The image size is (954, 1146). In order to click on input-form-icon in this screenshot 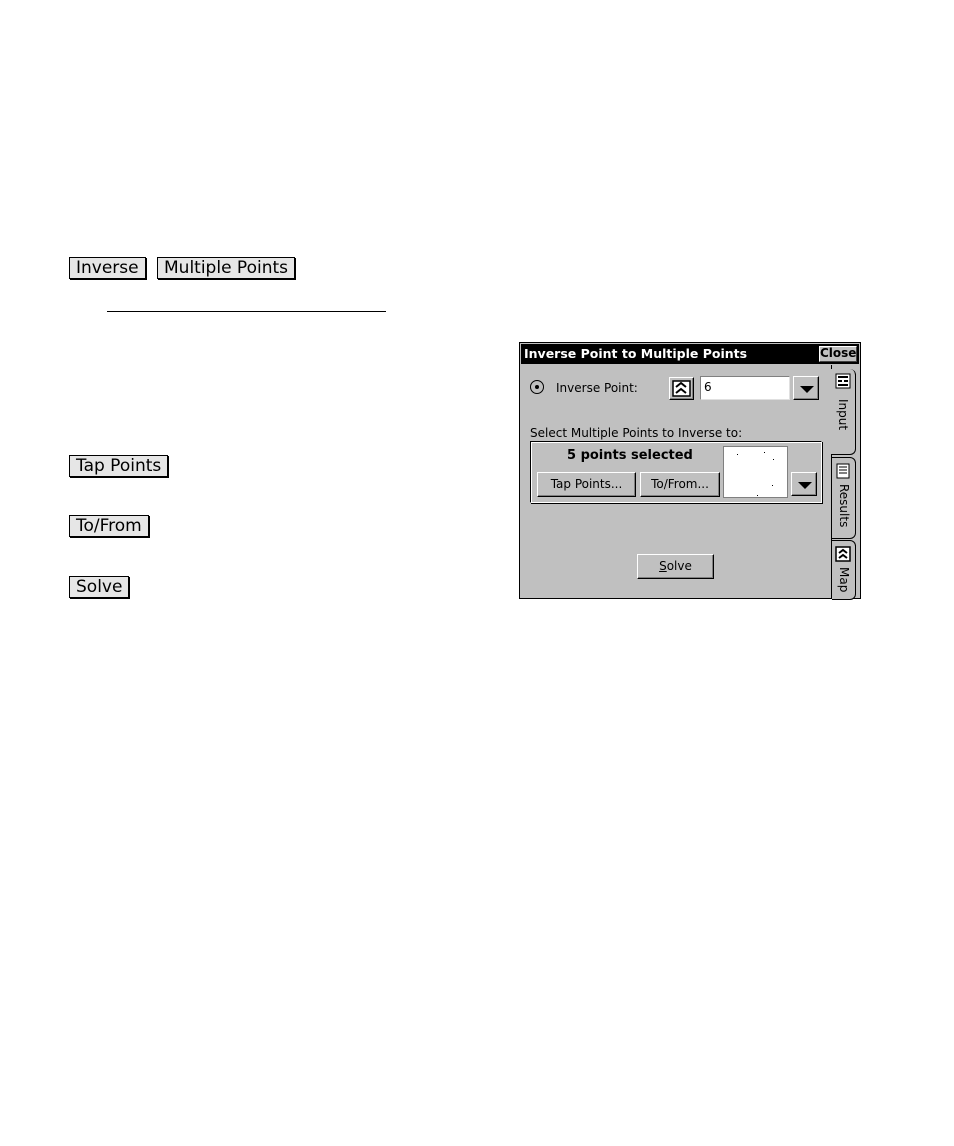, I will do `click(843, 381)`.